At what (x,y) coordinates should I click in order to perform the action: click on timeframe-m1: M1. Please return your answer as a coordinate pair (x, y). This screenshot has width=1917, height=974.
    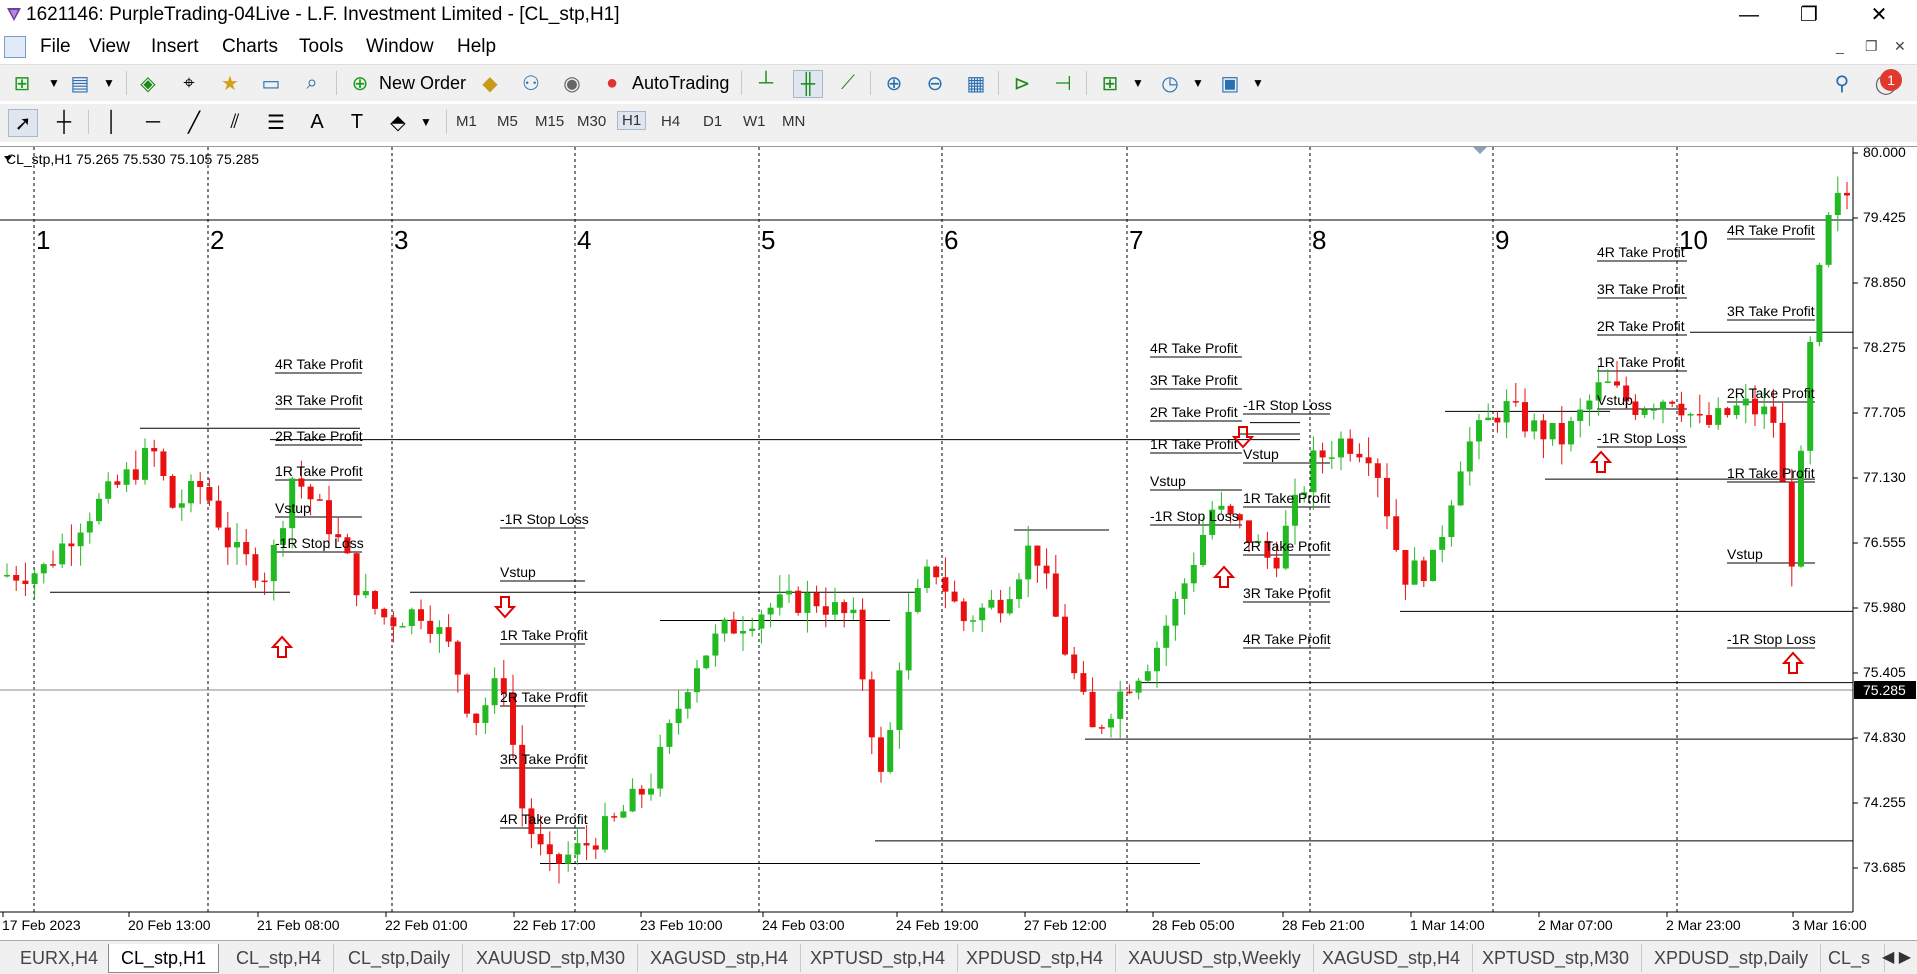
    Looking at the image, I should click on (466, 121).